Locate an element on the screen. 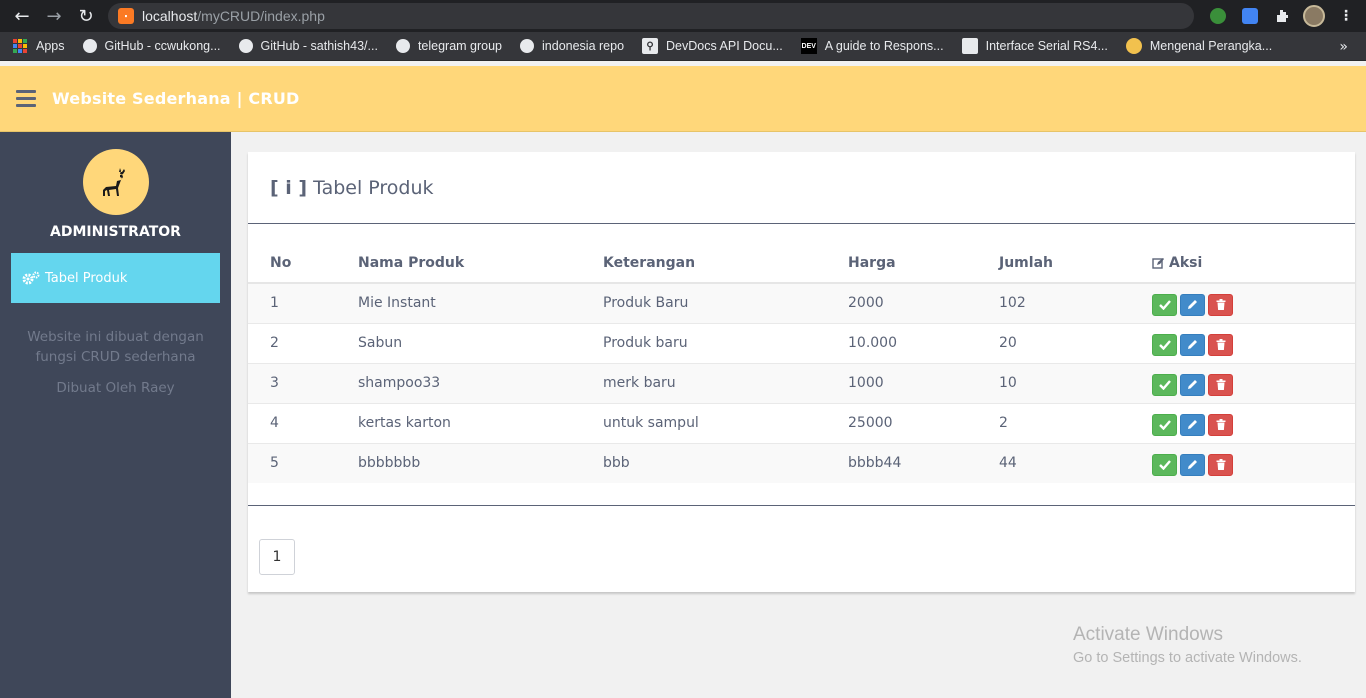 The height and width of the screenshot is (698, 1366). forward-arrow-icon: → is located at coordinates (54, 16).